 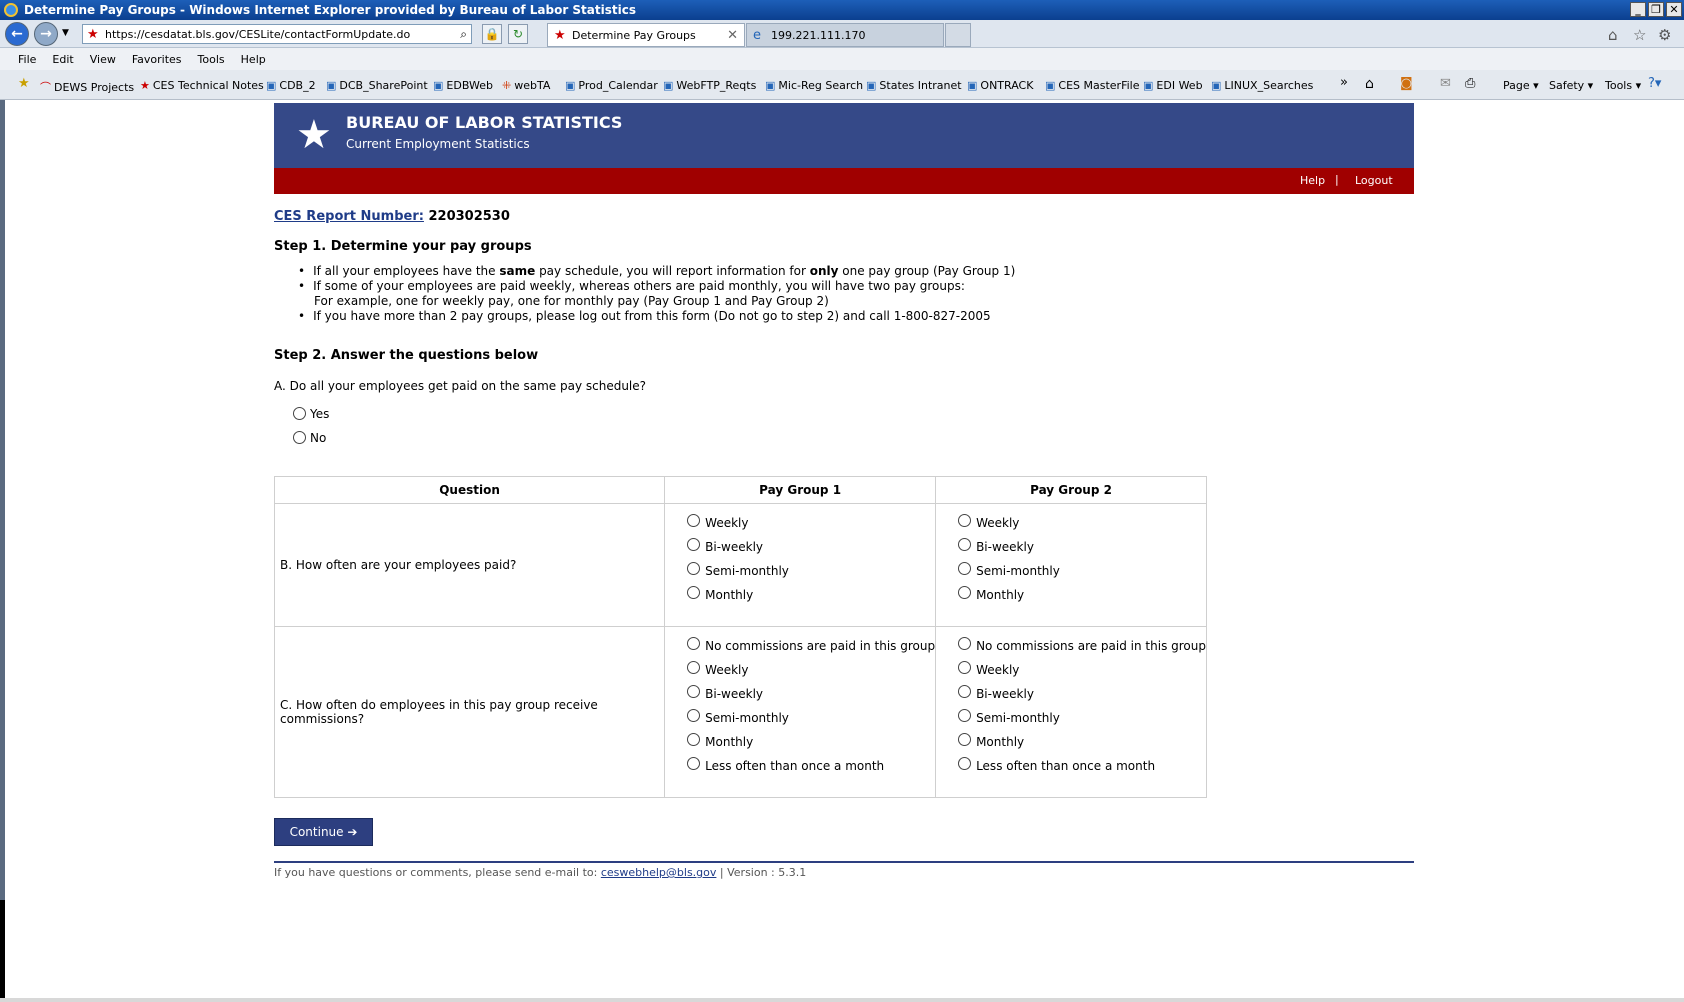 I want to click on safety-menu: Safety ▾, so click(x=1571, y=85).